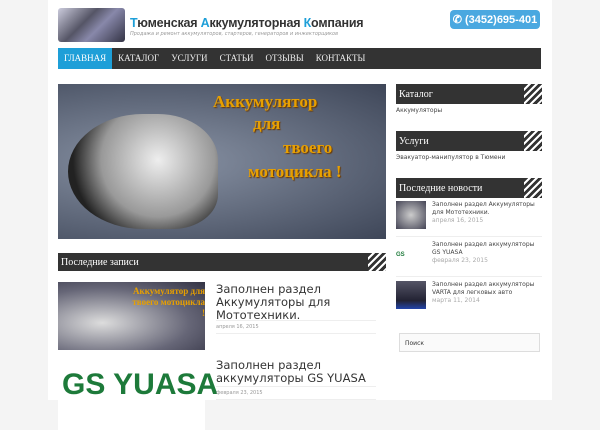  What do you see at coordinates (222, 262) in the screenshot?
I see `recent-posts-heading: Последние записи` at bounding box center [222, 262].